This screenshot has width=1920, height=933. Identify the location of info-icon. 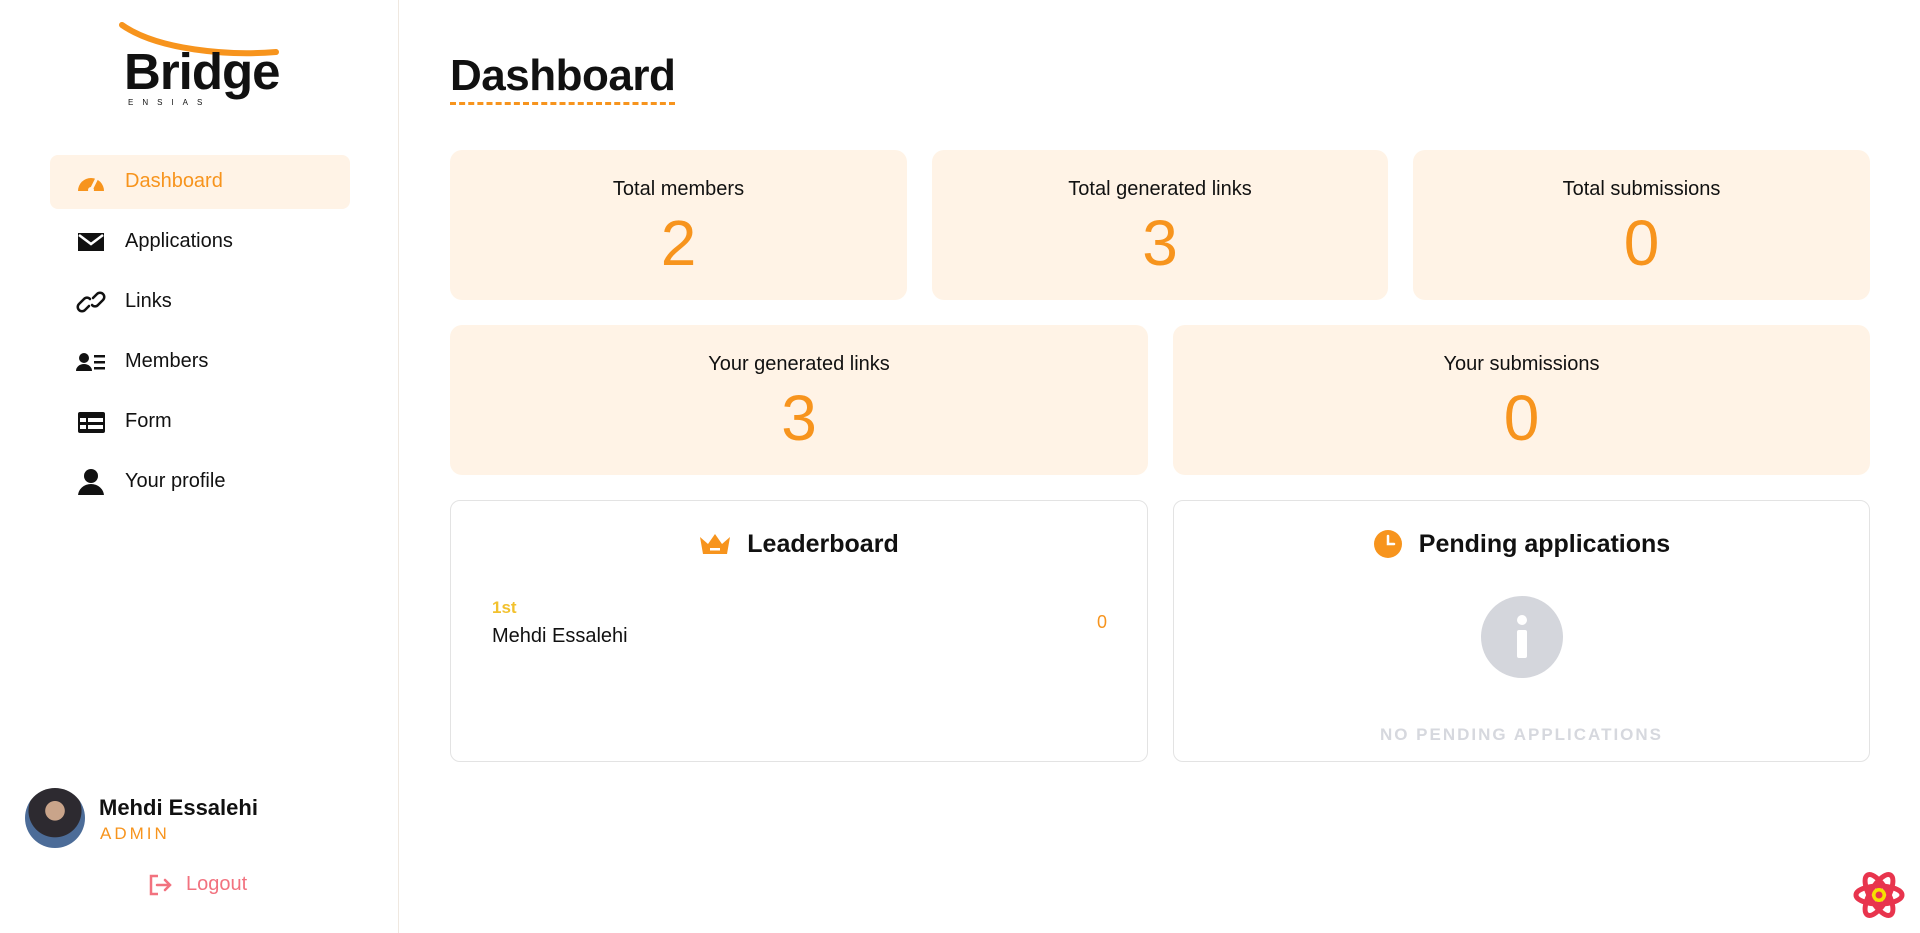
(1522, 637).